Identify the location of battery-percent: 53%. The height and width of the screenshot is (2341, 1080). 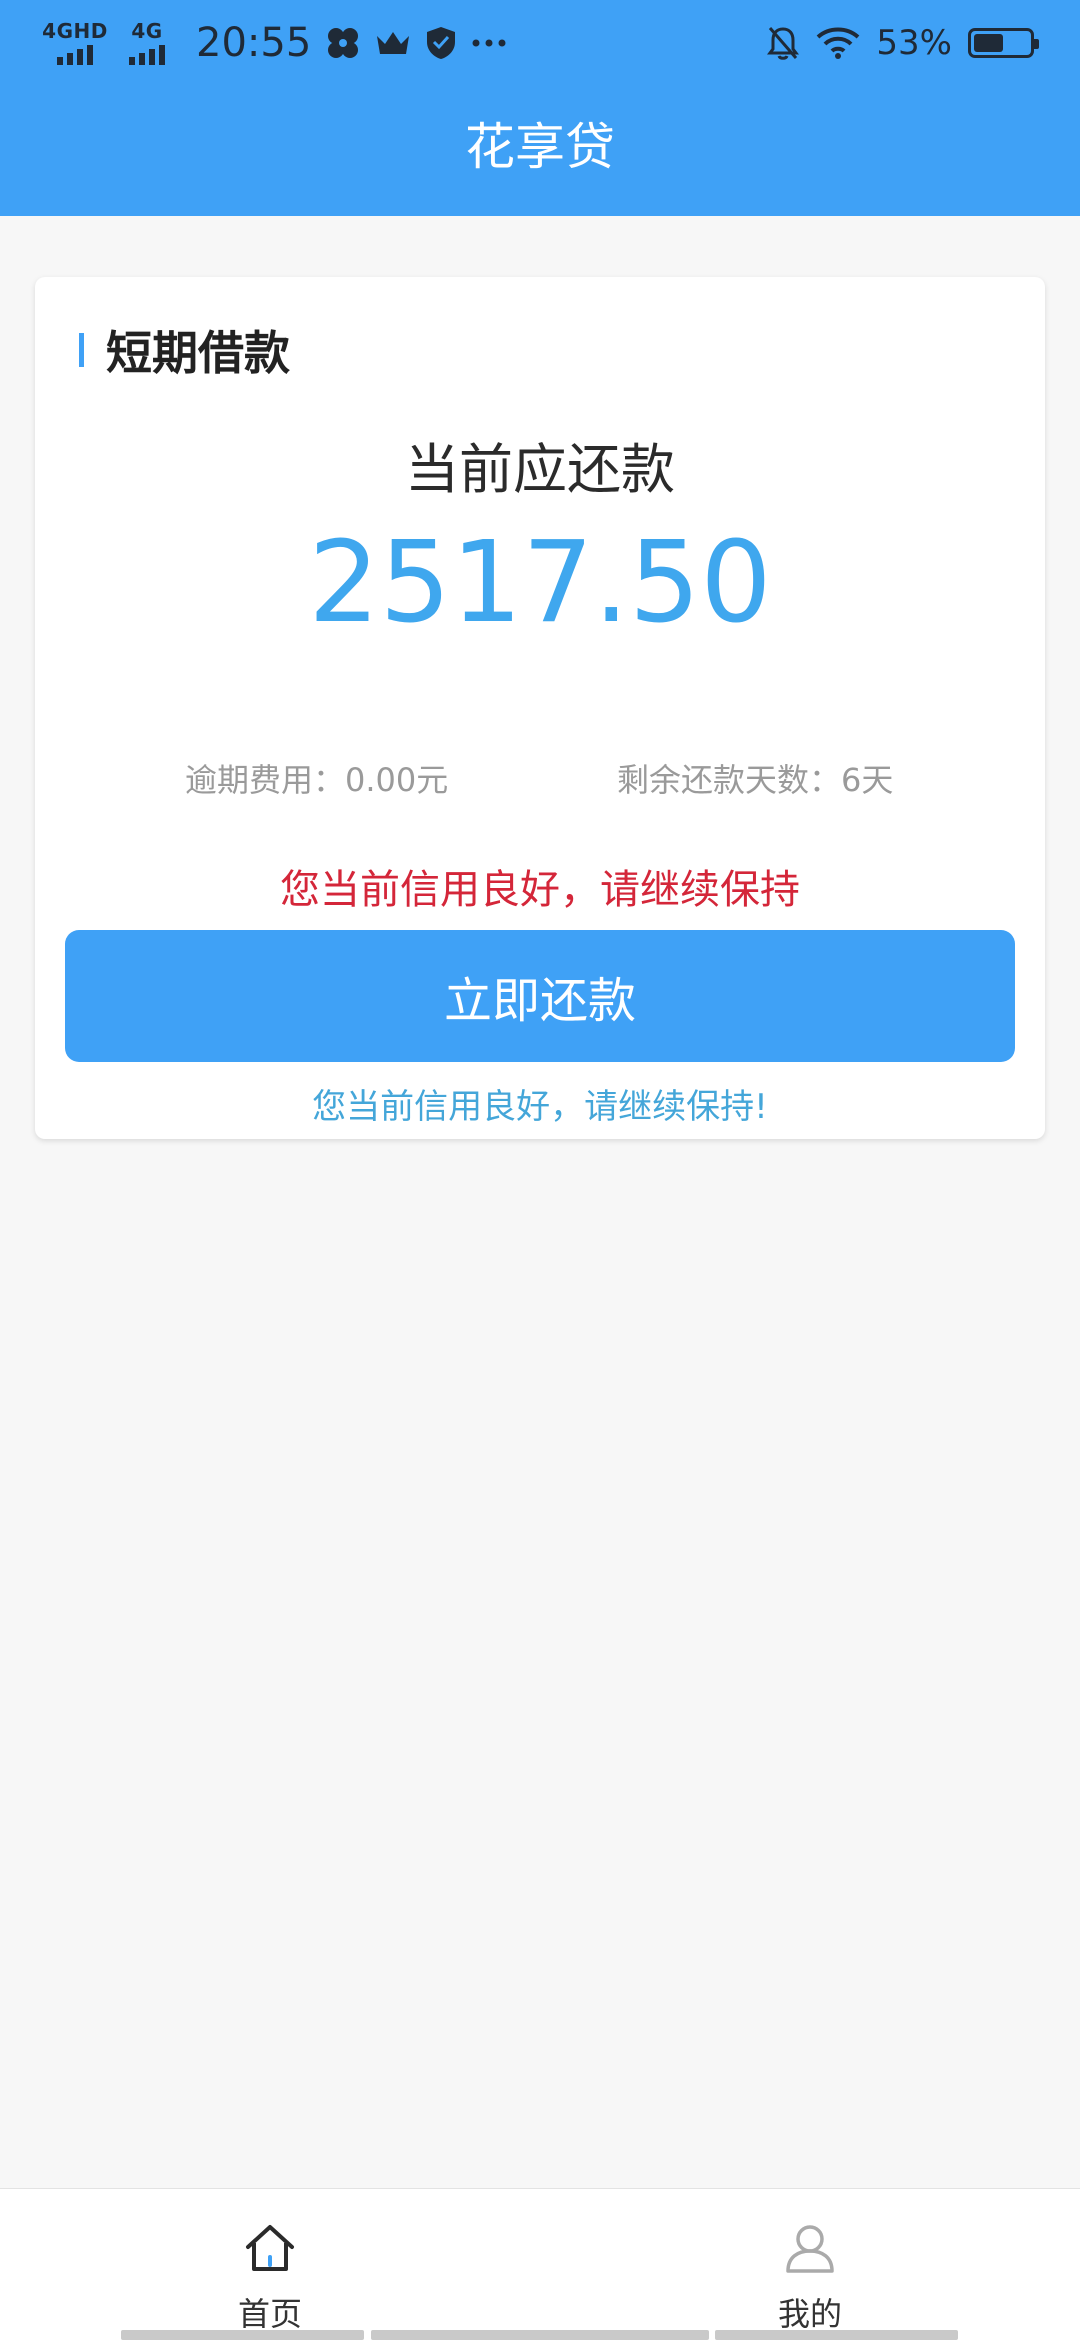
(914, 43).